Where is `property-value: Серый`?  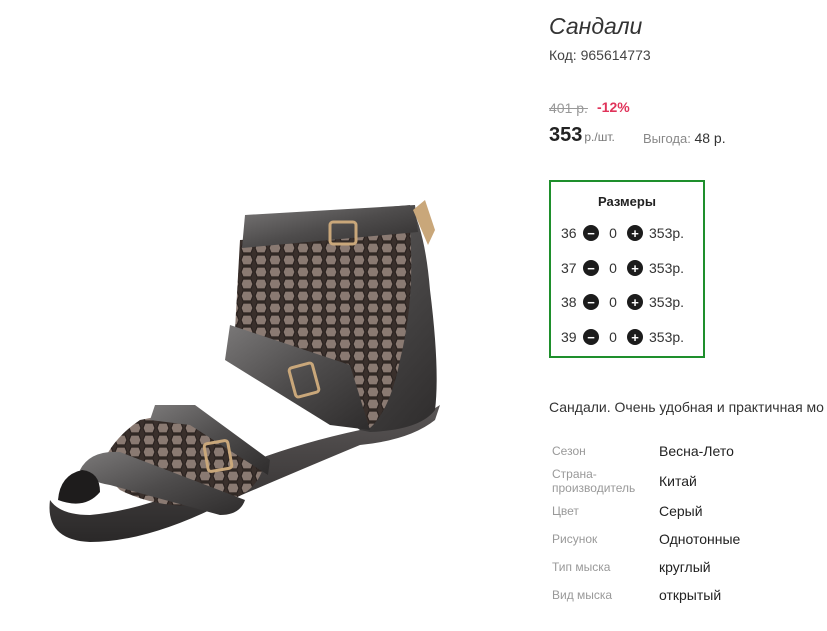 property-value: Серый is located at coordinates (681, 511).